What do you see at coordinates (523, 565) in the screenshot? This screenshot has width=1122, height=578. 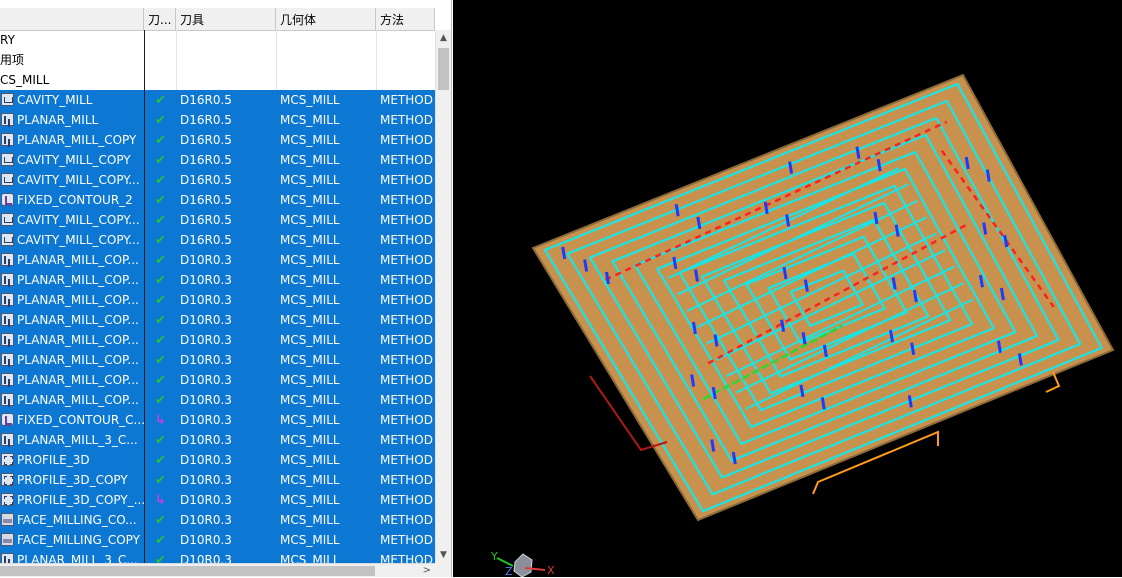 I see `triad-cube-icon` at bounding box center [523, 565].